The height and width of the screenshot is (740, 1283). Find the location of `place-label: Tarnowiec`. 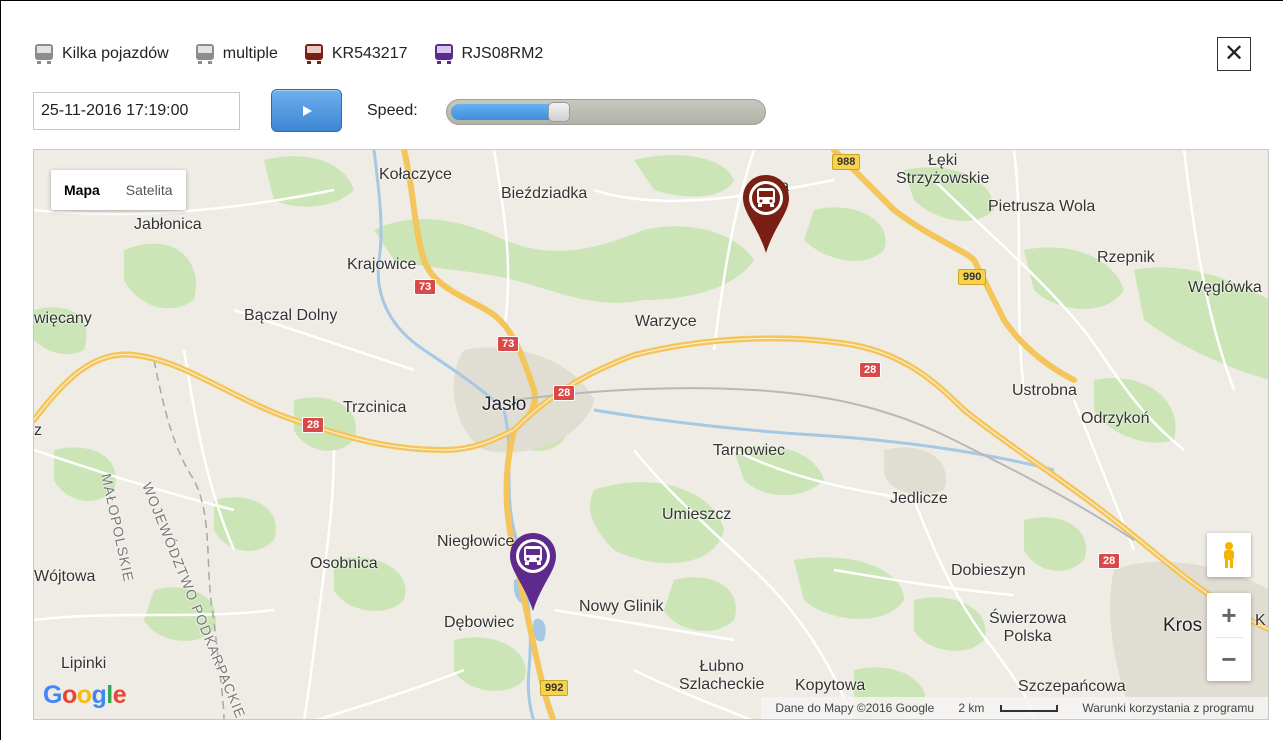

place-label: Tarnowiec is located at coordinates (749, 450).